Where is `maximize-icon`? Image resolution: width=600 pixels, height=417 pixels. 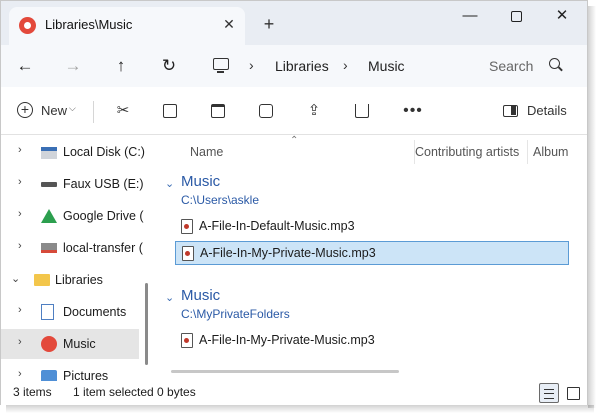
maximize-icon is located at coordinates (516, 16).